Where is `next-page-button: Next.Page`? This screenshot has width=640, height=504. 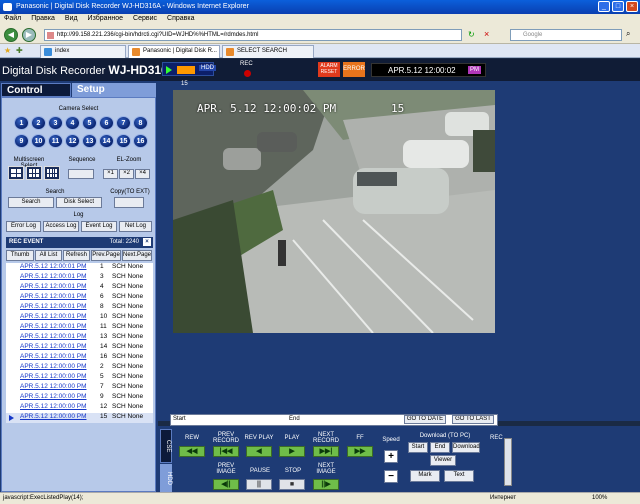
next-page-button: Next.Page is located at coordinates (137, 255).